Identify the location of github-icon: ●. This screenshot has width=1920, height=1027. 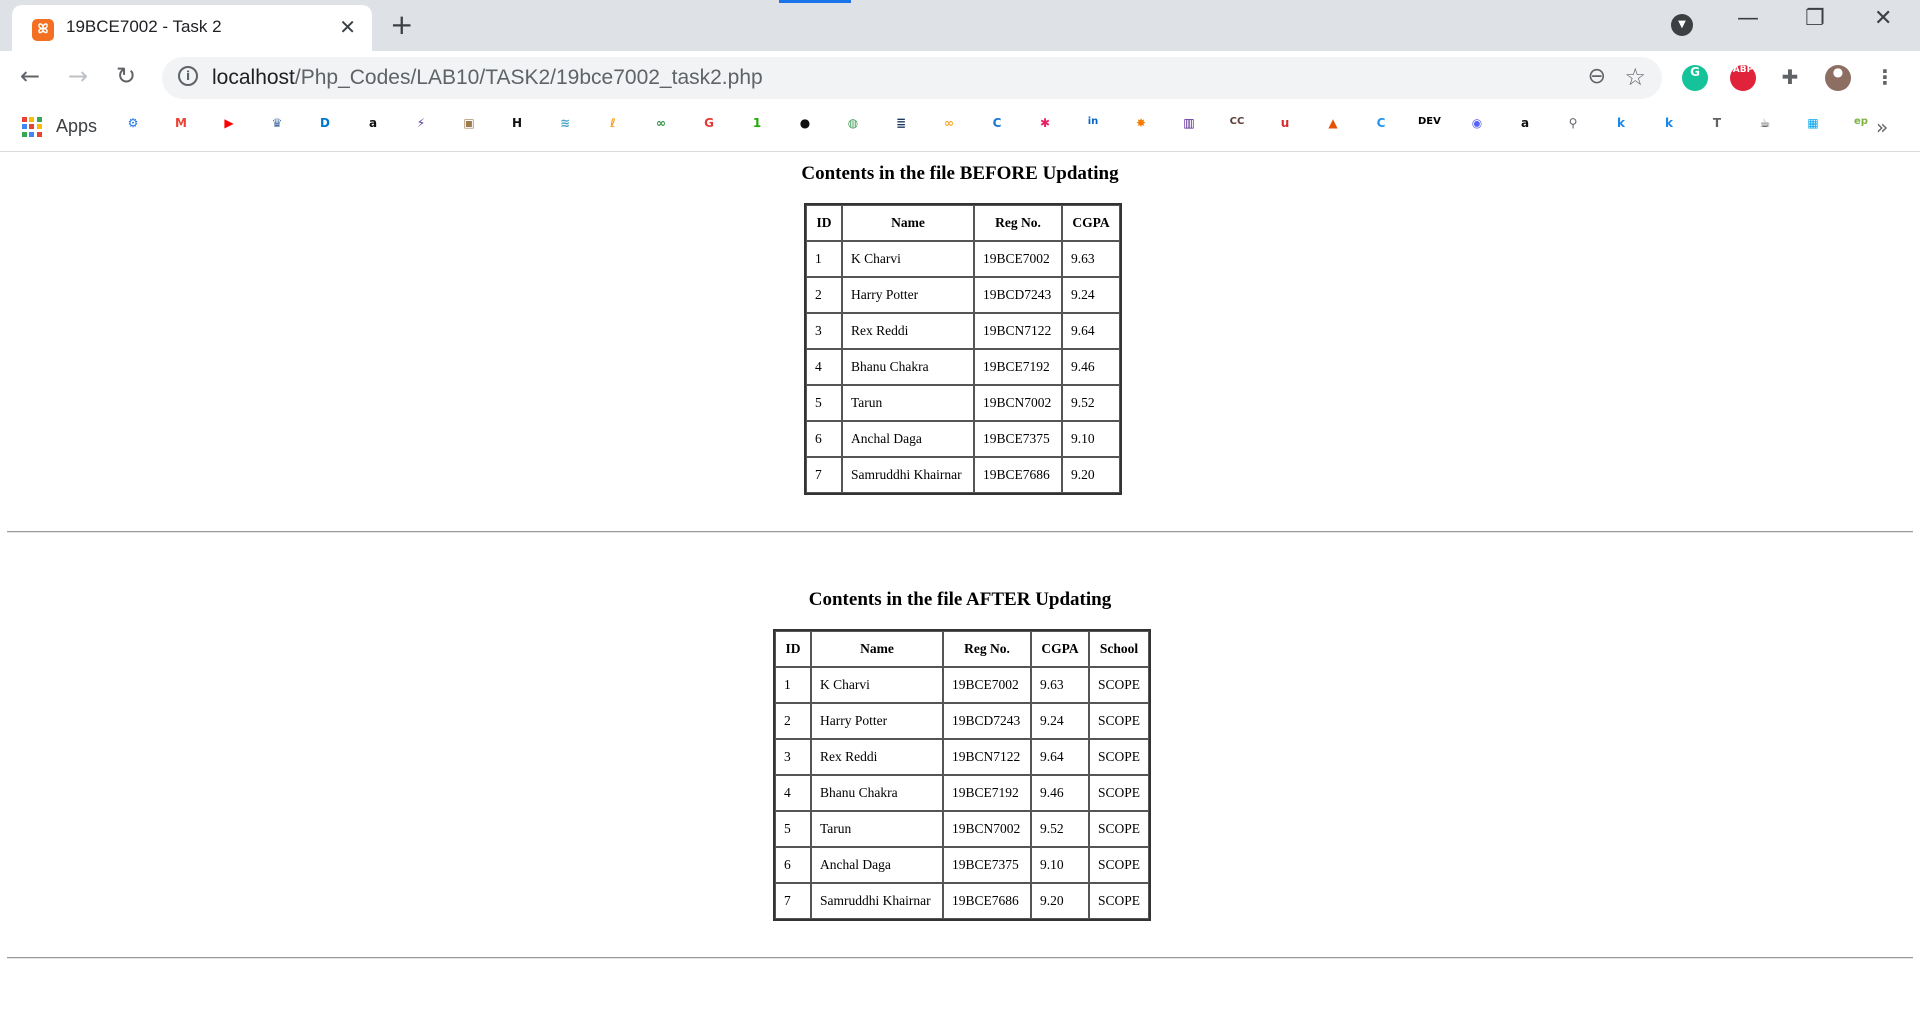
(805, 127).